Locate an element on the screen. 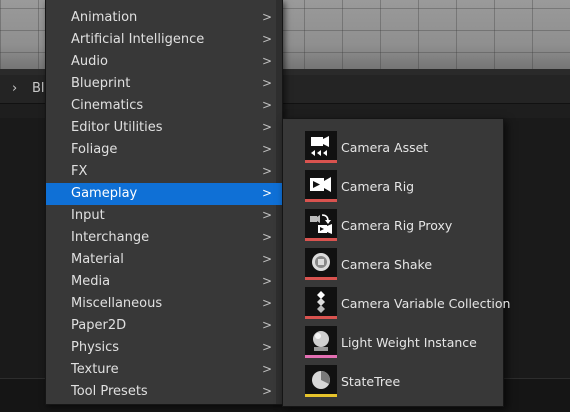 This screenshot has height=412, width=570. menu-item-input: Input > is located at coordinates (164, 216).